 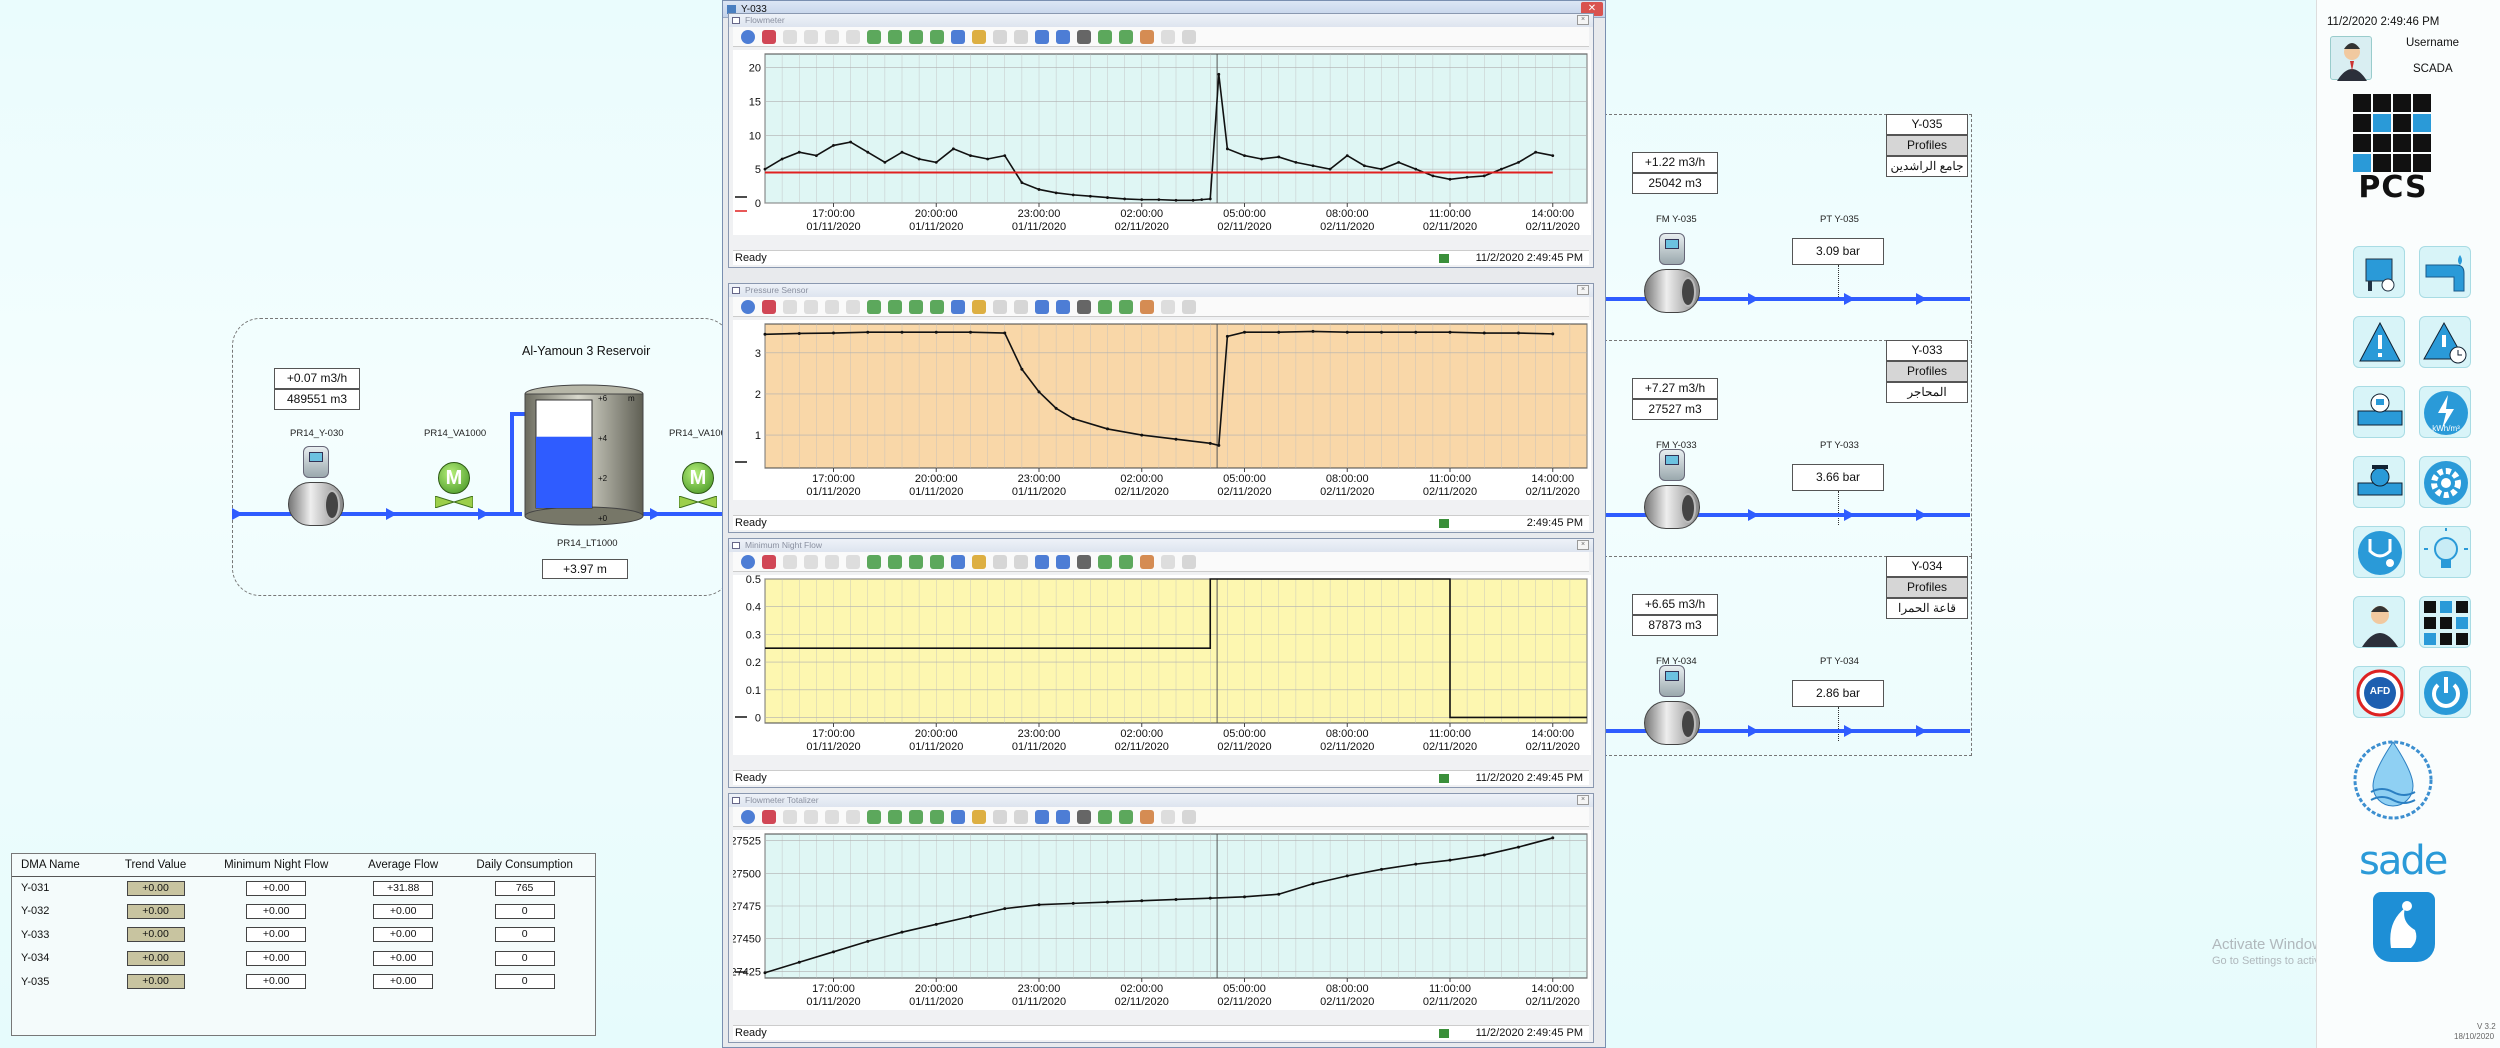 What do you see at coordinates (2379, 552) in the screenshot?
I see `stethoscope-icon` at bounding box center [2379, 552].